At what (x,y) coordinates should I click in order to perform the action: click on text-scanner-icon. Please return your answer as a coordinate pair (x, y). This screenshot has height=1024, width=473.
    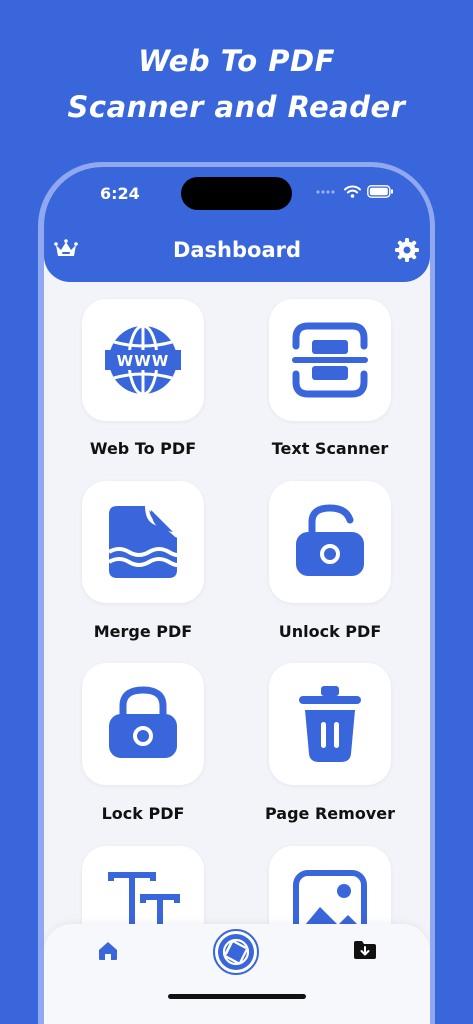
    Looking at the image, I should click on (330, 360).